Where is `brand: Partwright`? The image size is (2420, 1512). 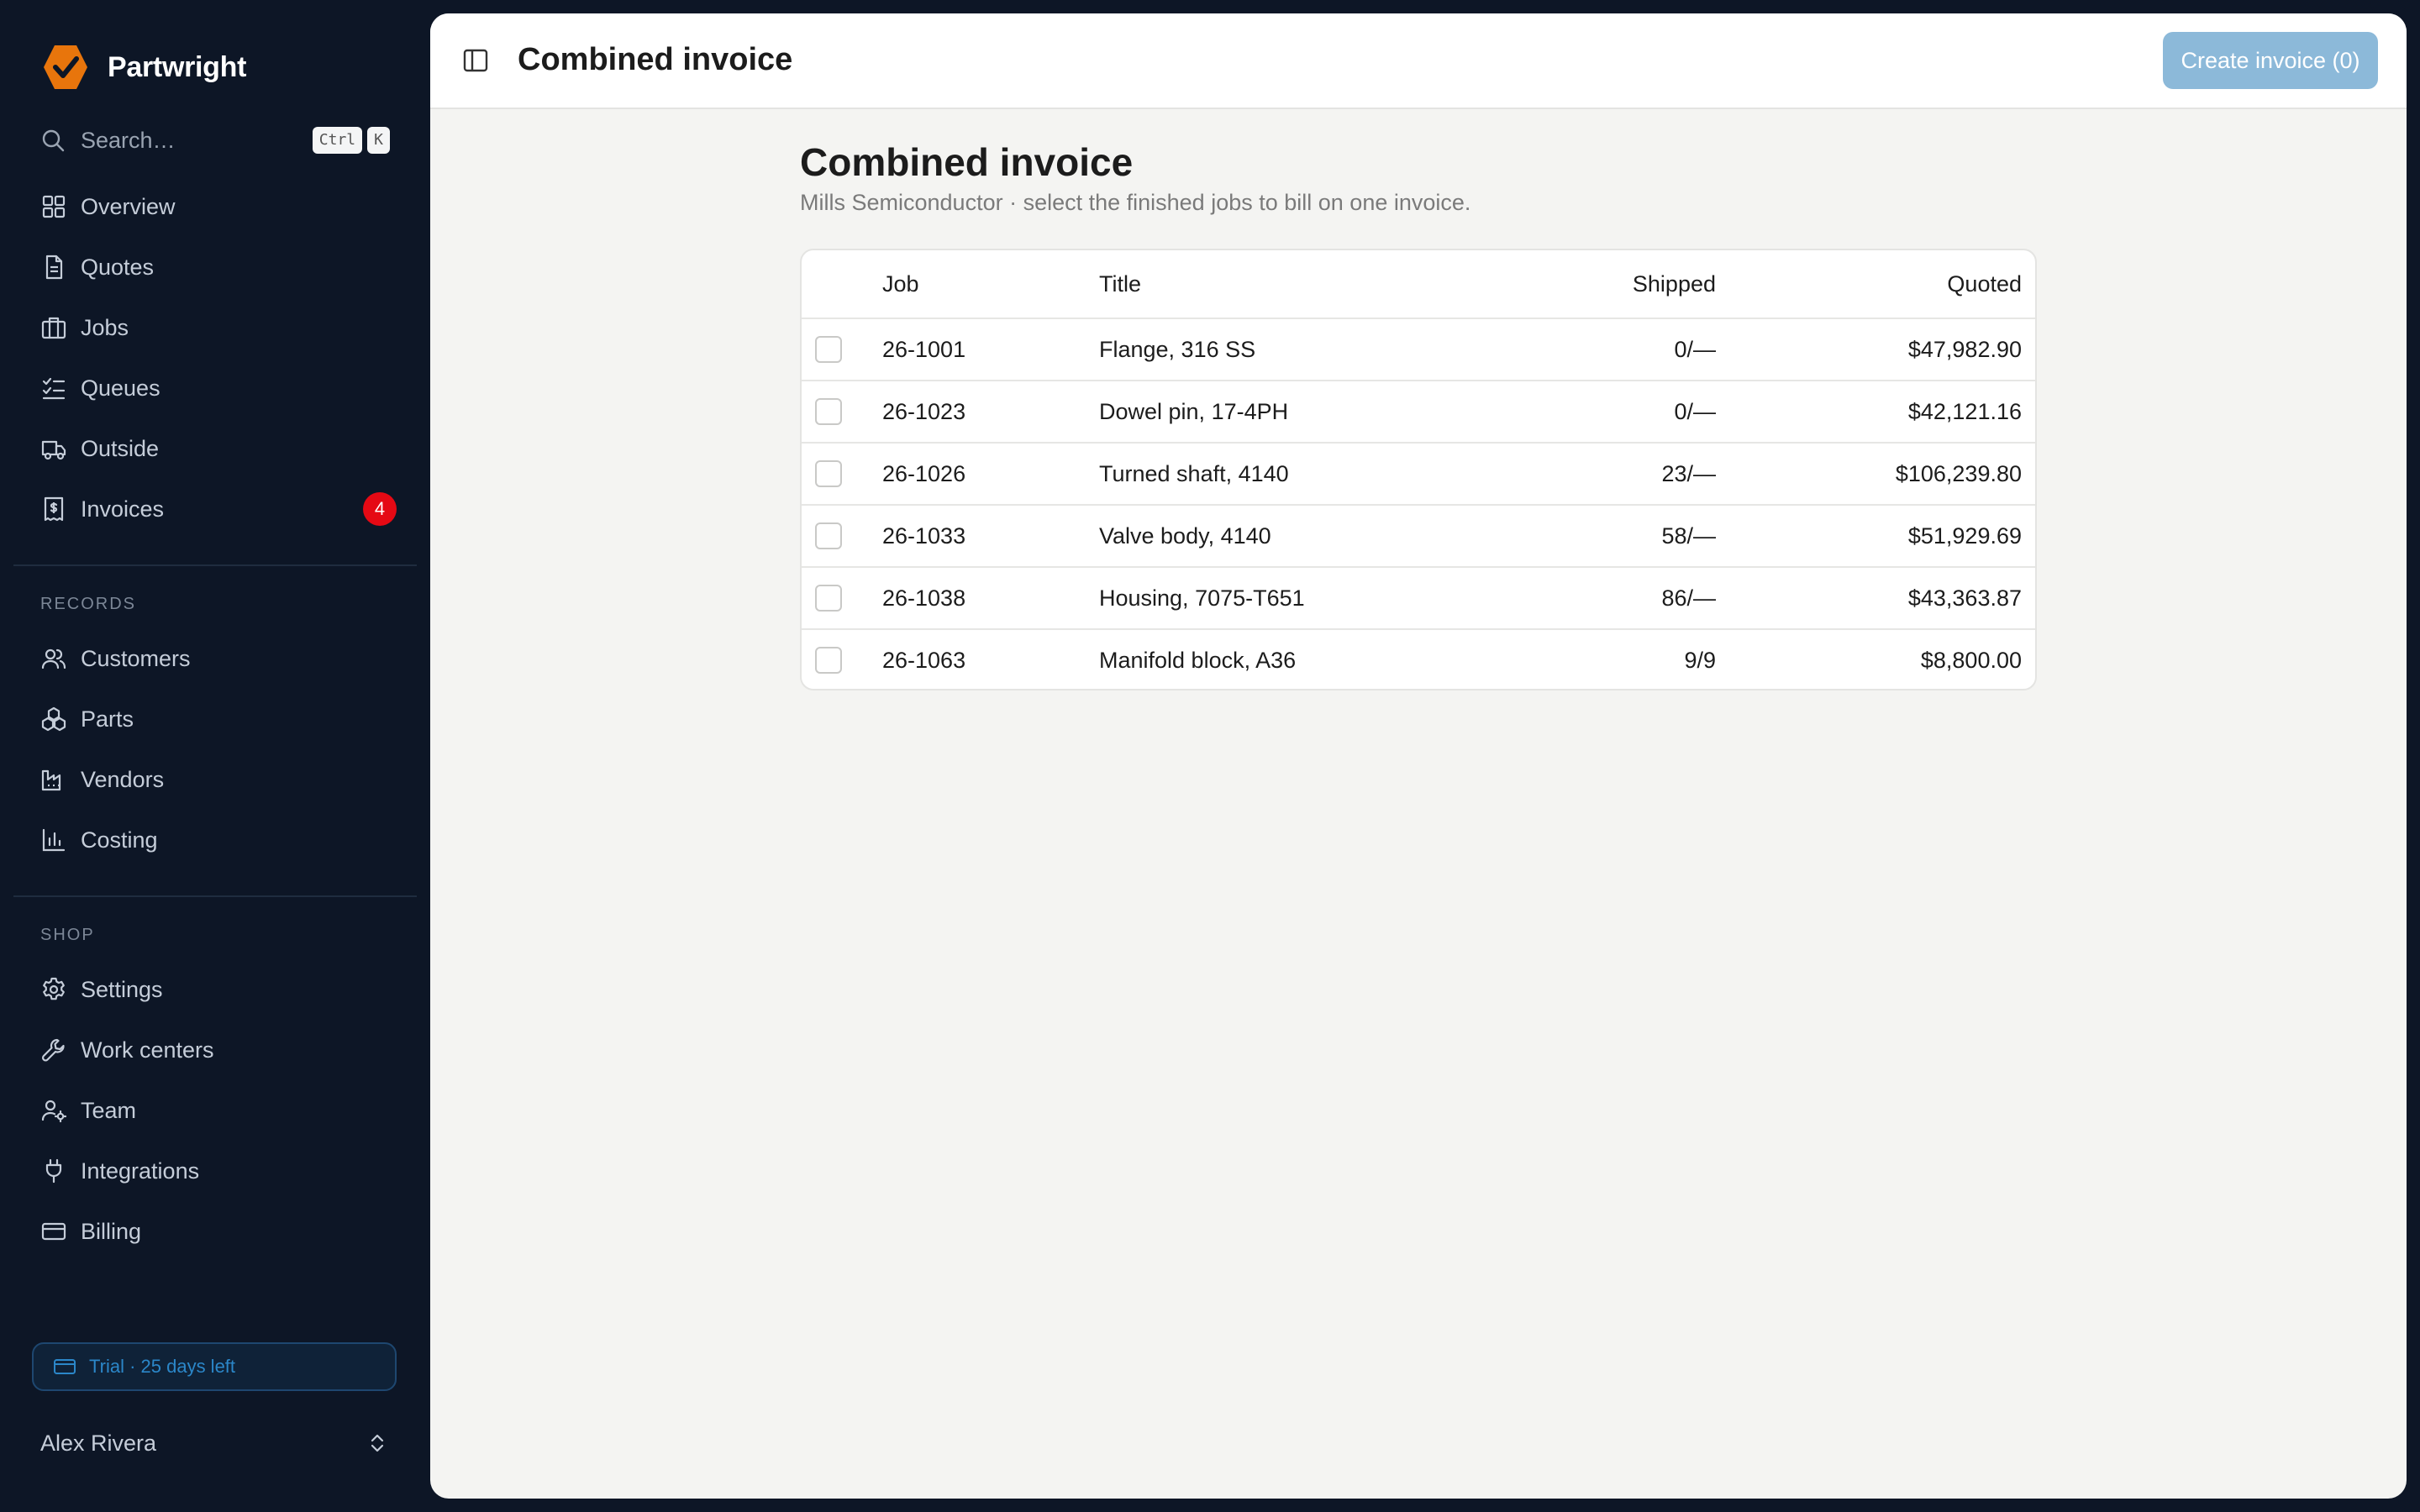 brand: Partwright is located at coordinates (143, 67).